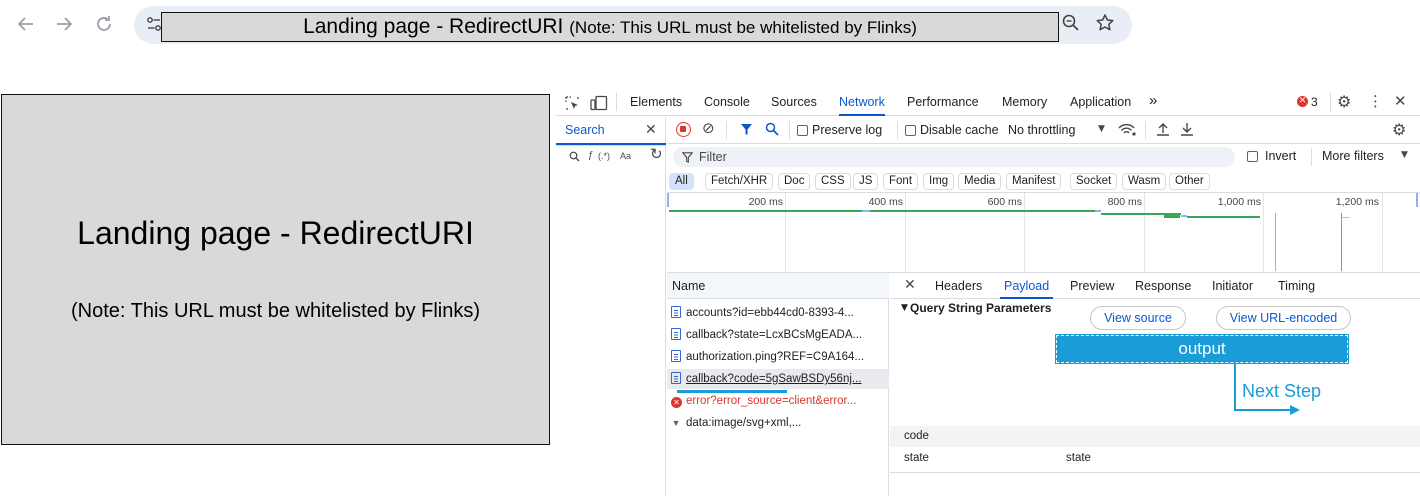 Image resolution: width=1420 pixels, height=496 pixels. What do you see at coordinates (599, 103) in the screenshot?
I see `device-toolbar-icon` at bounding box center [599, 103].